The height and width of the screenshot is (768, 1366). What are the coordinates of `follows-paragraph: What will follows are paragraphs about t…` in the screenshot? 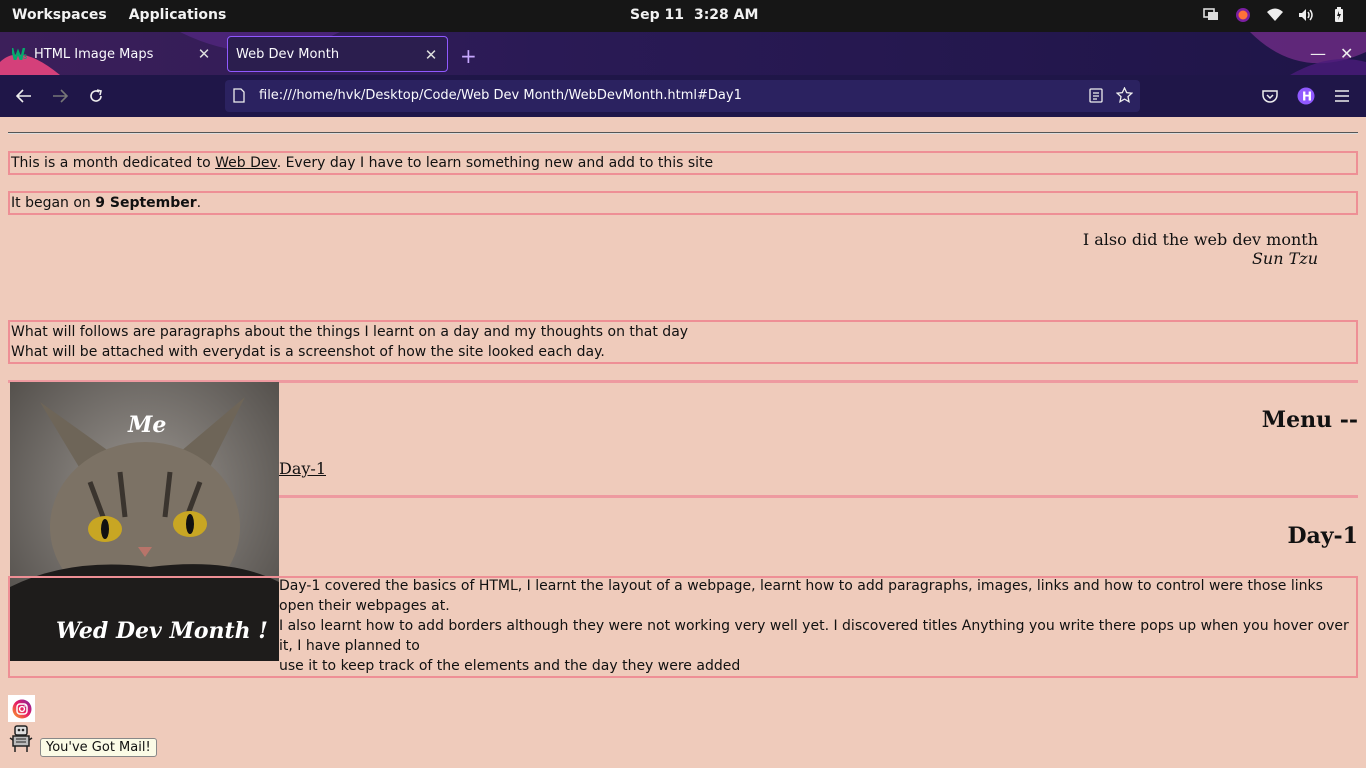 It's located at (683, 342).